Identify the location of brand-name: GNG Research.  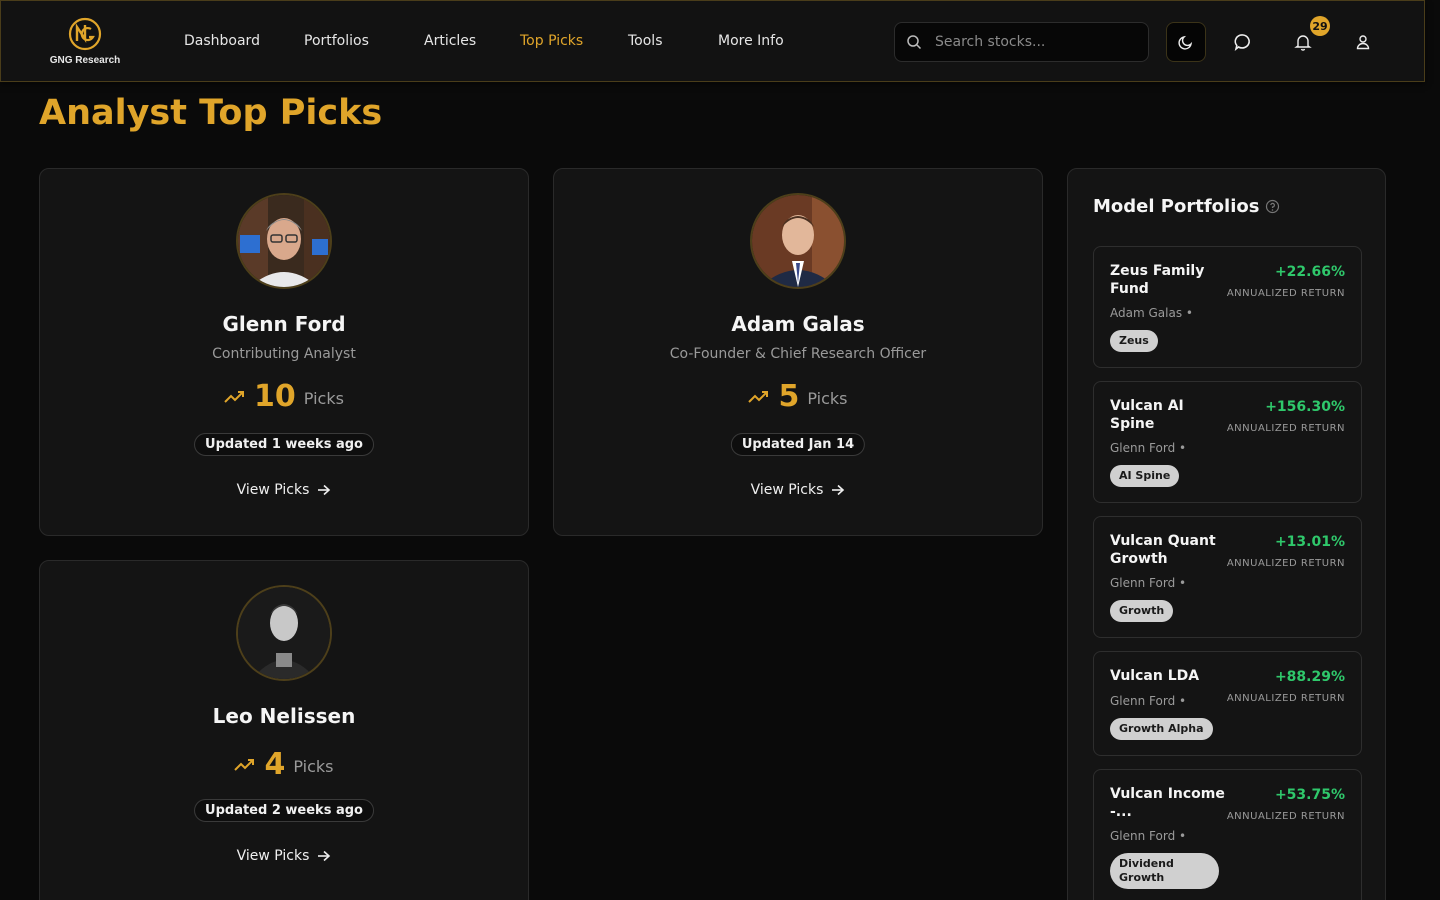
(85, 60).